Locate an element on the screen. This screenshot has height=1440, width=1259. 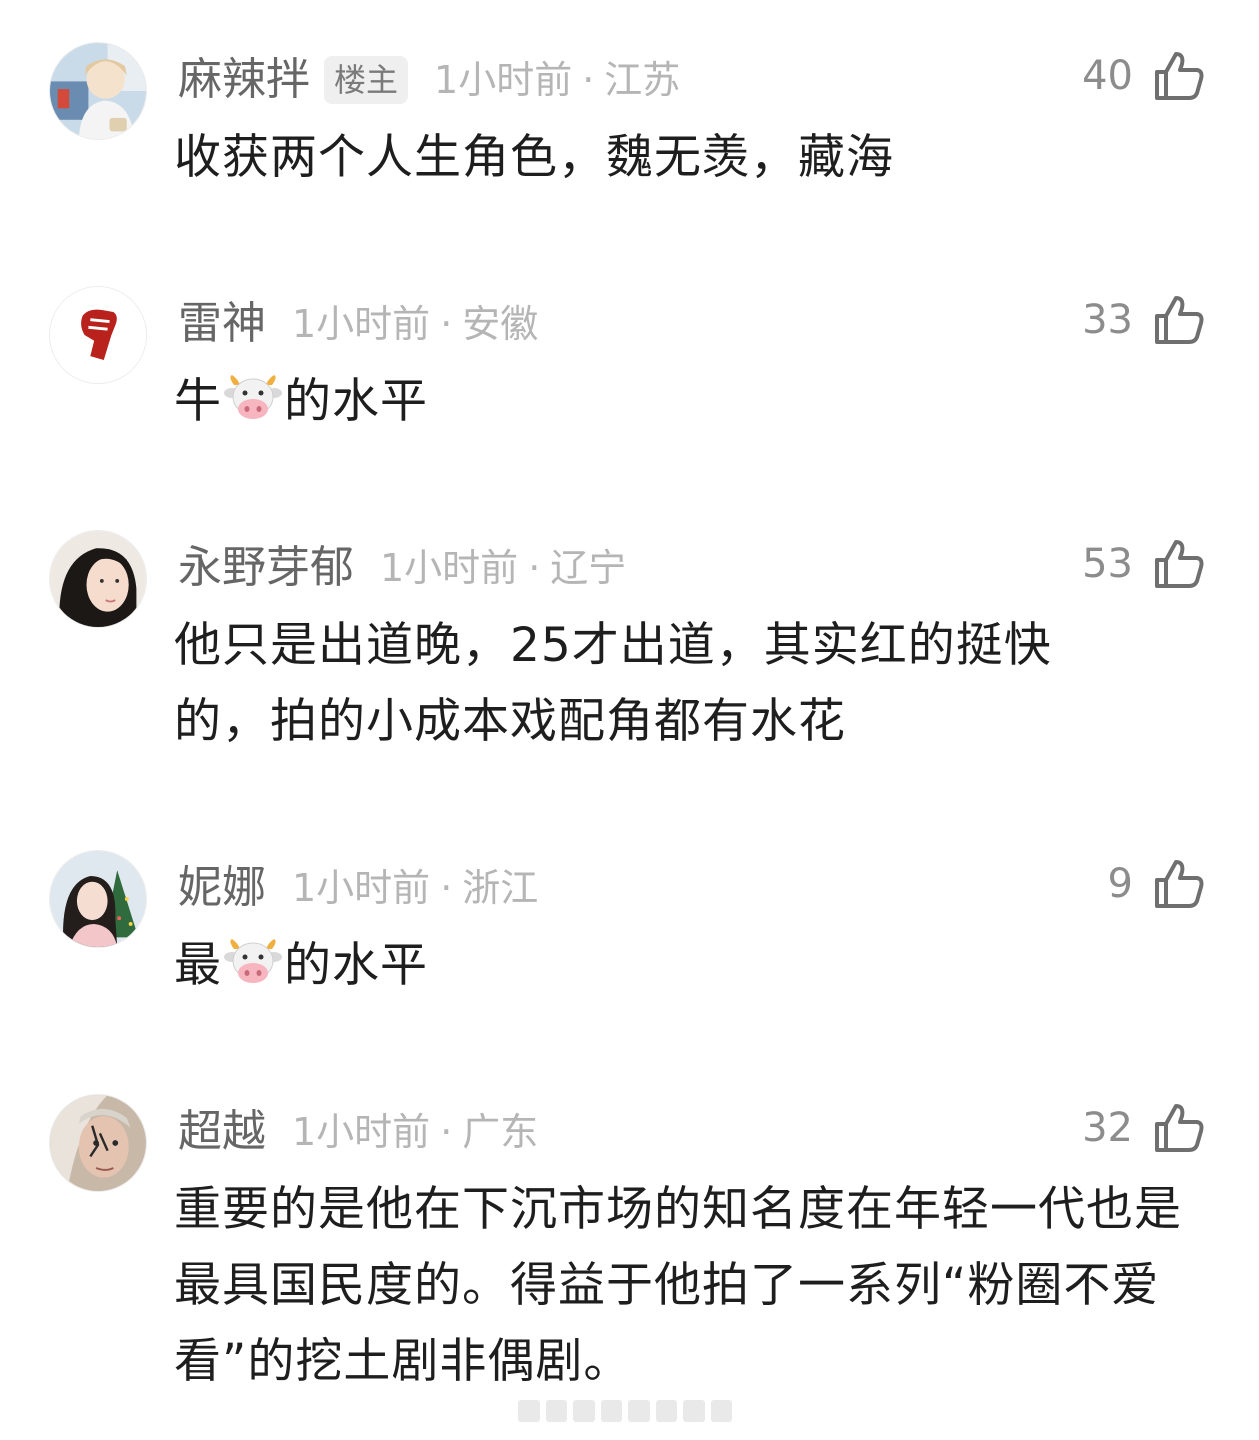
comment-text-before: 牛 is located at coordinates (198, 401).